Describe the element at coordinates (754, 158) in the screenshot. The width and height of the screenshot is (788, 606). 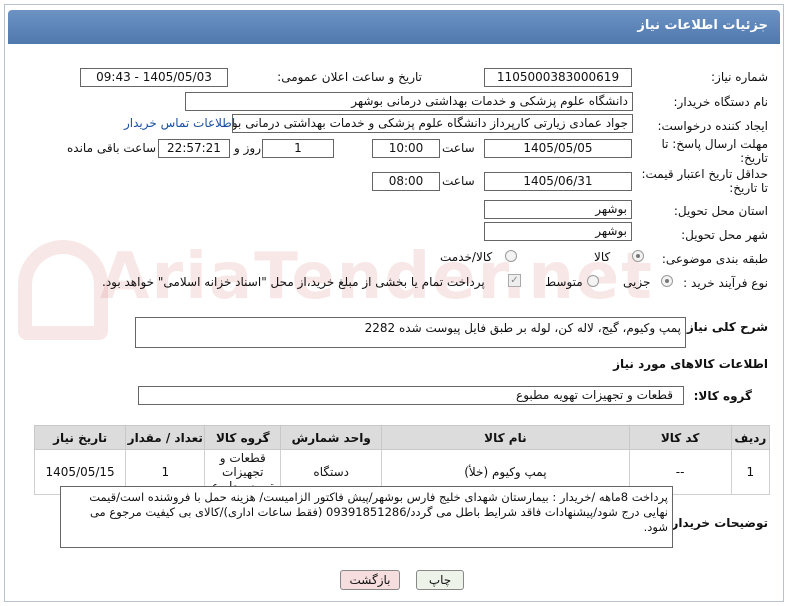
I see `reply-deadline-label-2: تاریخ:` at that location.